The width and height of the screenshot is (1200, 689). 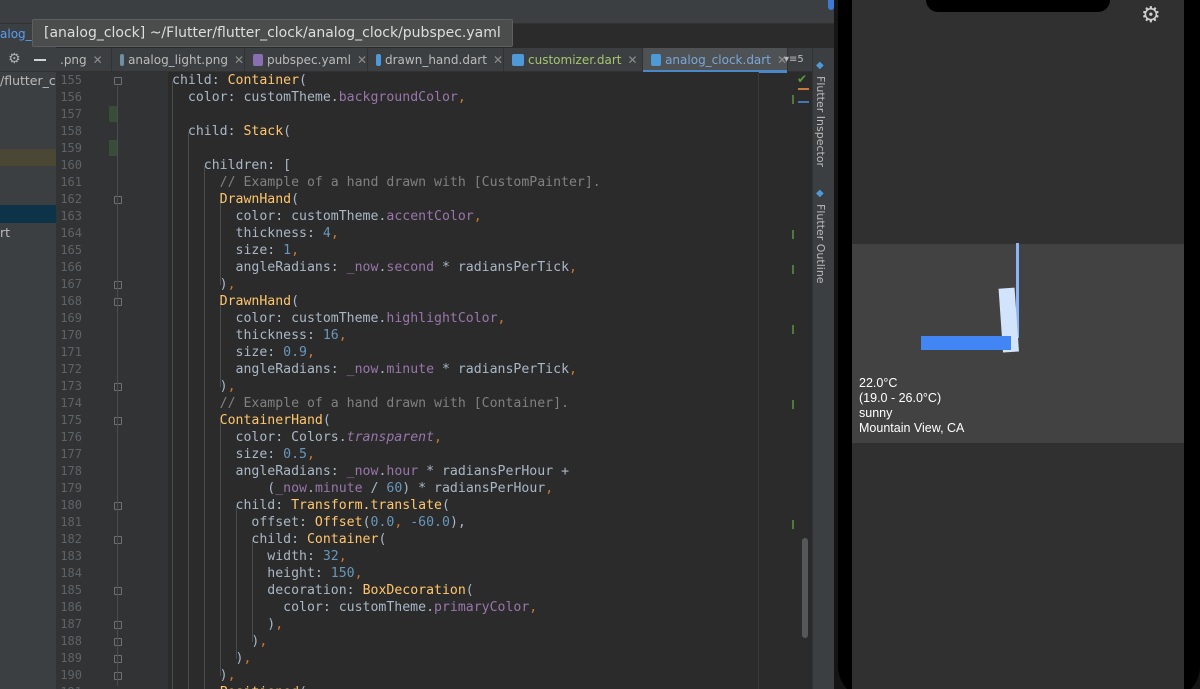 I want to click on code-token: ContainerHand, so click(x=271, y=420).